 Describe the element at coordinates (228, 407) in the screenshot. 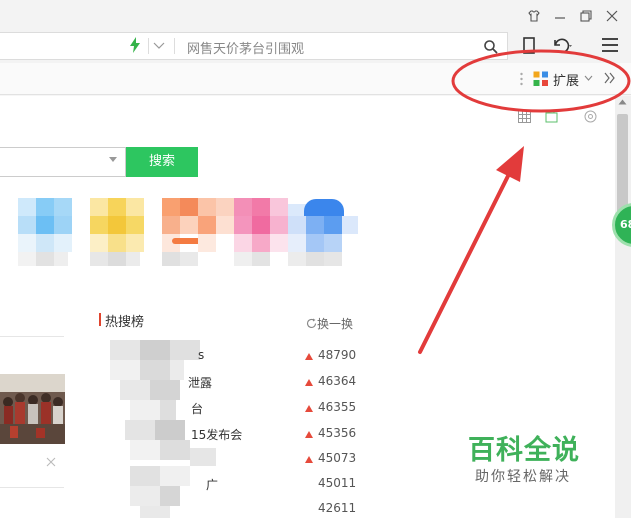

I see `hot-list-item: 台 46355` at that location.